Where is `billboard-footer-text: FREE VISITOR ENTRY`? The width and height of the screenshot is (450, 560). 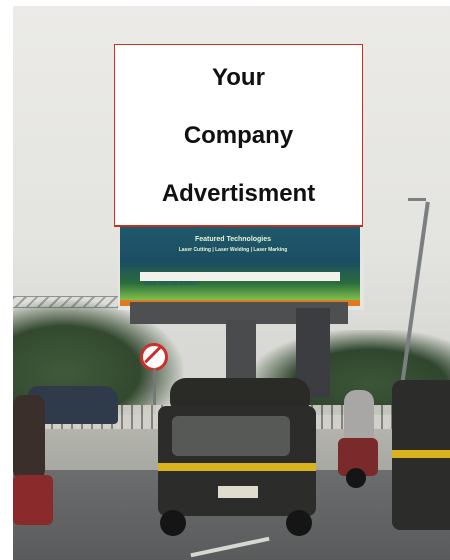
billboard-footer-text: FREE VISITOR ENTRY is located at coordinates (170, 284).